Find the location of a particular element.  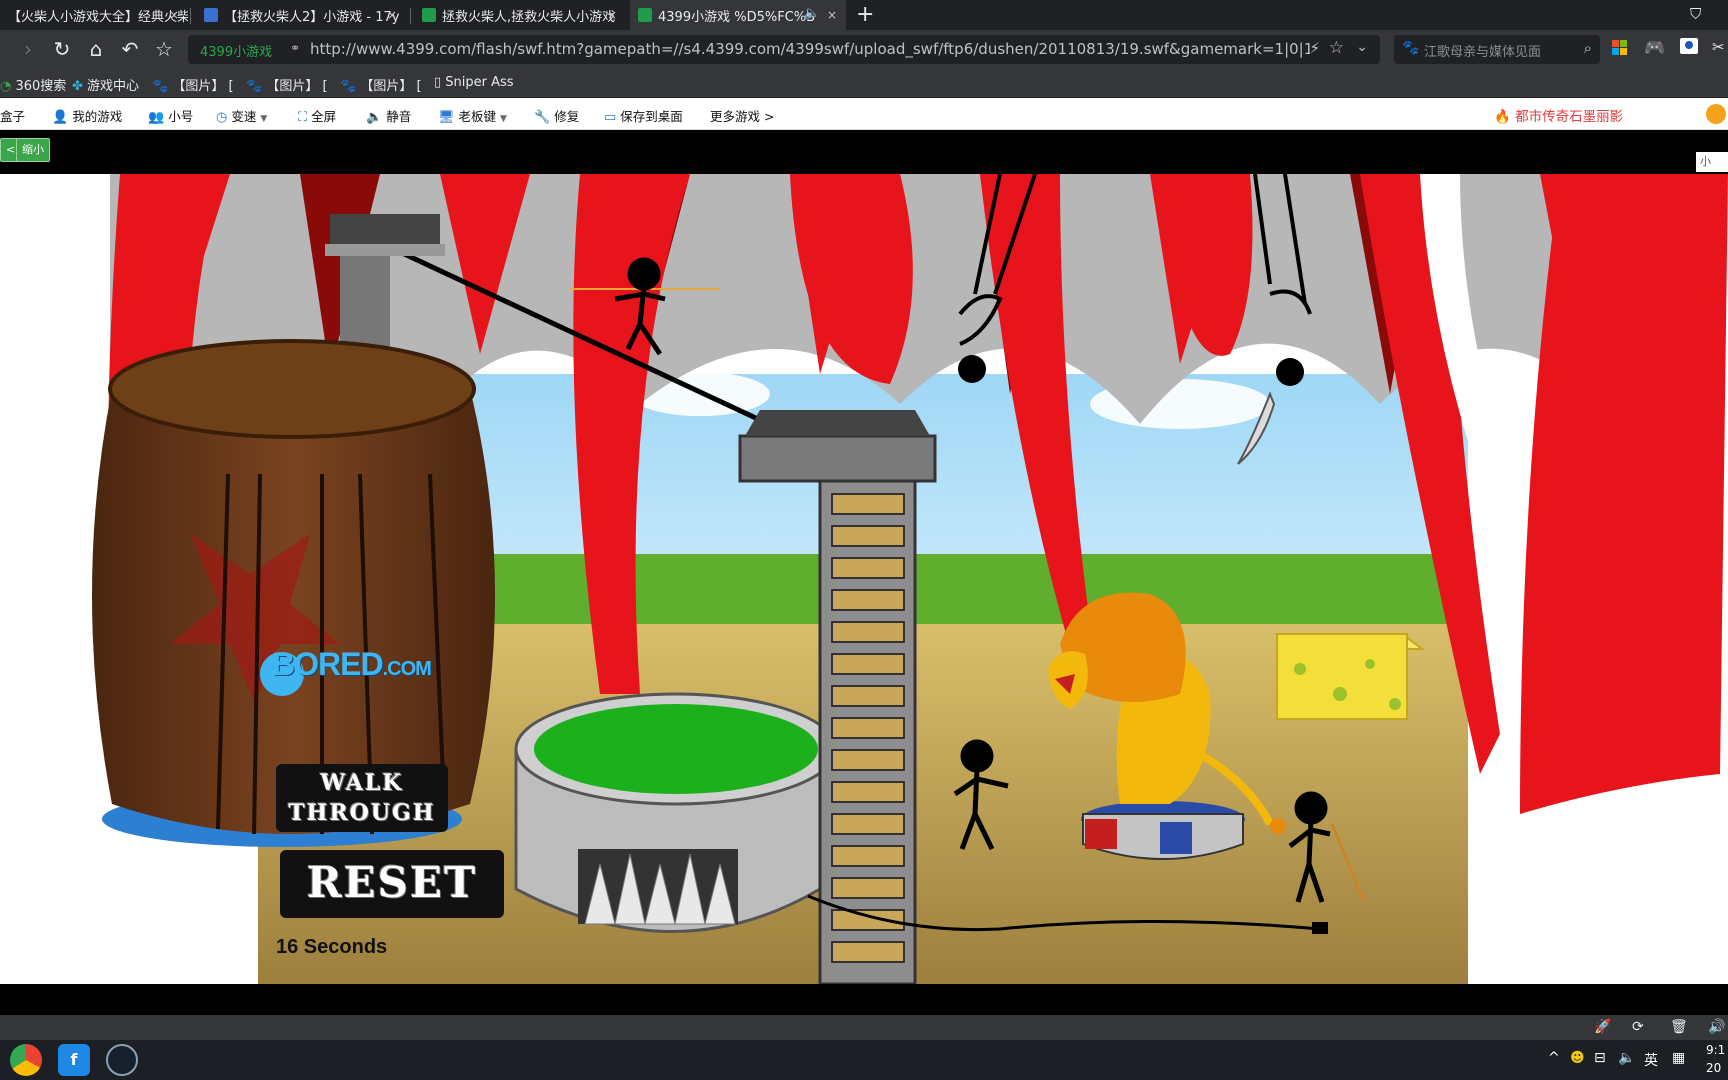

add-user-icon: 👥 is located at coordinates (156, 117).